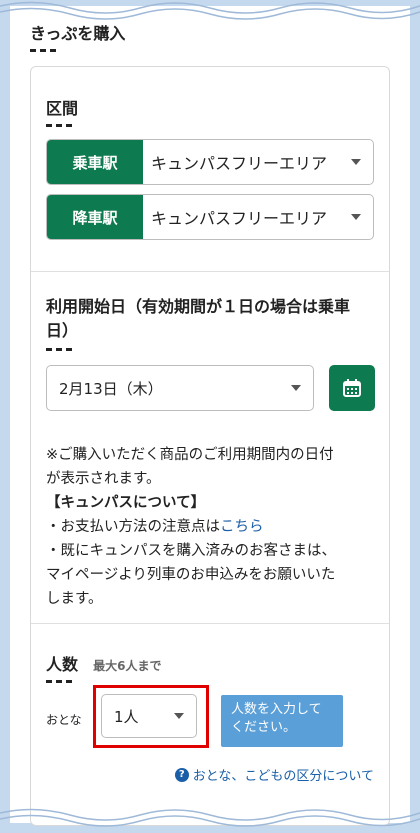  What do you see at coordinates (239, 163) in the screenshot?
I see `boarding-station-text: キュンパスフリーエリア` at bounding box center [239, 163].